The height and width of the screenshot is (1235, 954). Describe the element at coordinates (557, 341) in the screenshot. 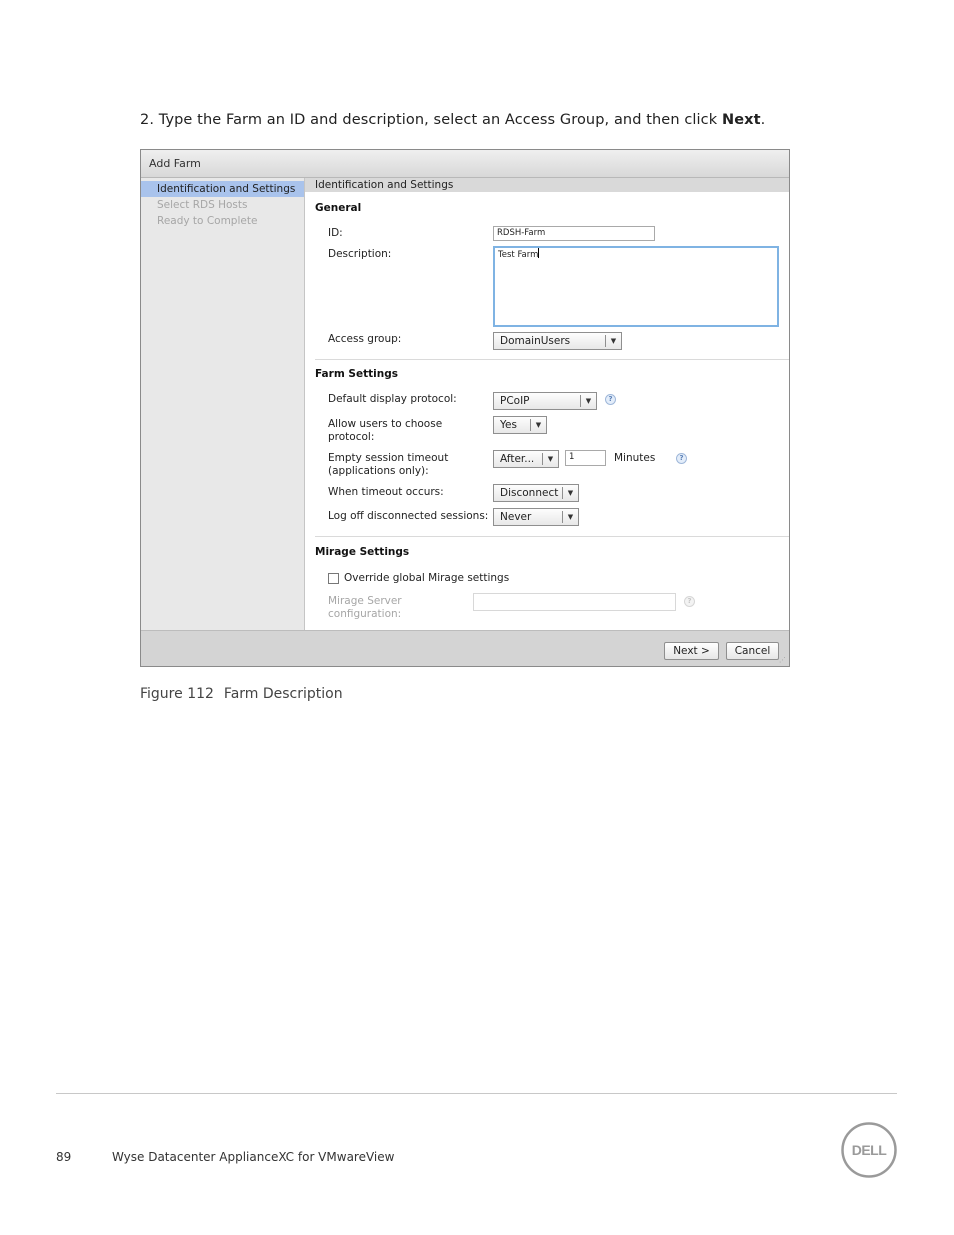

I see `access-group-select: DomainUsers ▼` at that location.